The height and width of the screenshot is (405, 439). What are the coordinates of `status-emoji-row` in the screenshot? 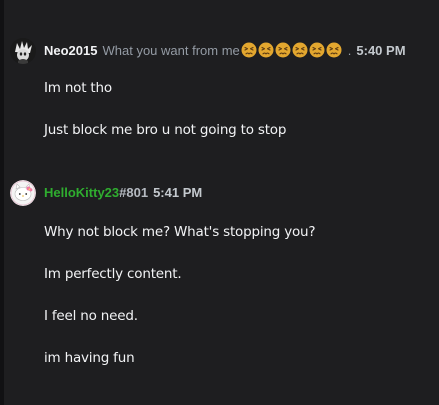 It's located at (292, 50).